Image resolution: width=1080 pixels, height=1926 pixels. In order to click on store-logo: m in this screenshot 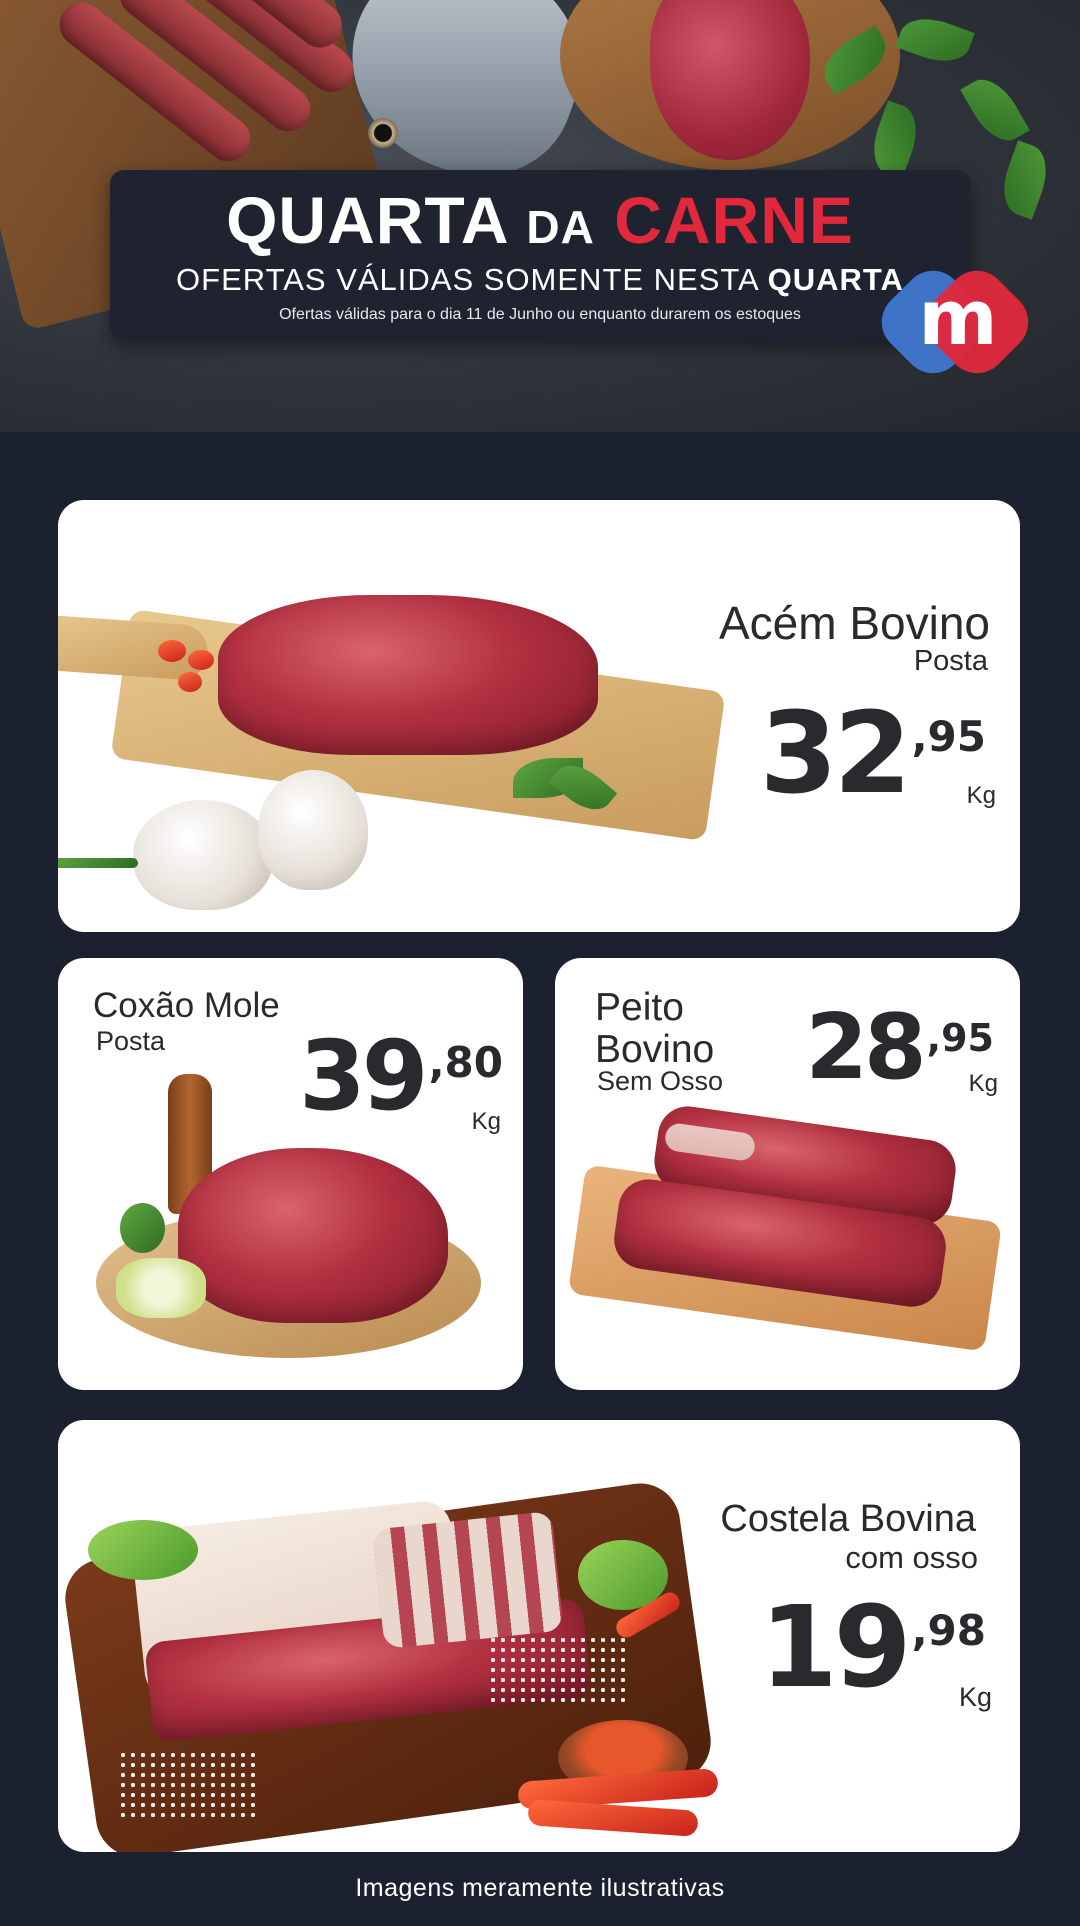, I will do `click(955, 322)`.